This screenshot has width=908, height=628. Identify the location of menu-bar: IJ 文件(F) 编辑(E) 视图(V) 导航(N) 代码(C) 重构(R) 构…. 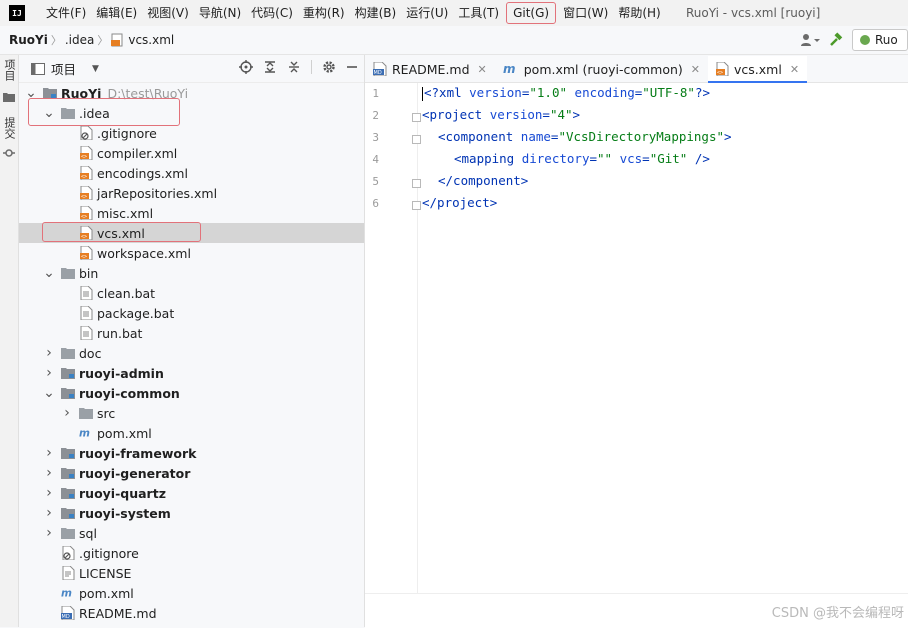
(454, 13).